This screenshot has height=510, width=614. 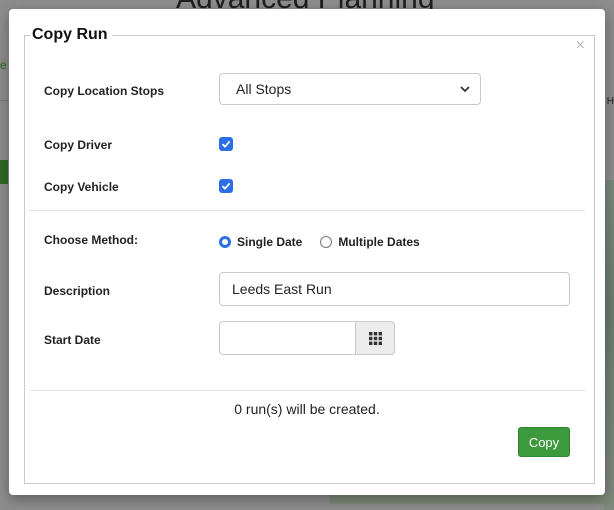 I want to click on copy-vehicle-label: Copy Vehicle, so click(x=81, y=187).